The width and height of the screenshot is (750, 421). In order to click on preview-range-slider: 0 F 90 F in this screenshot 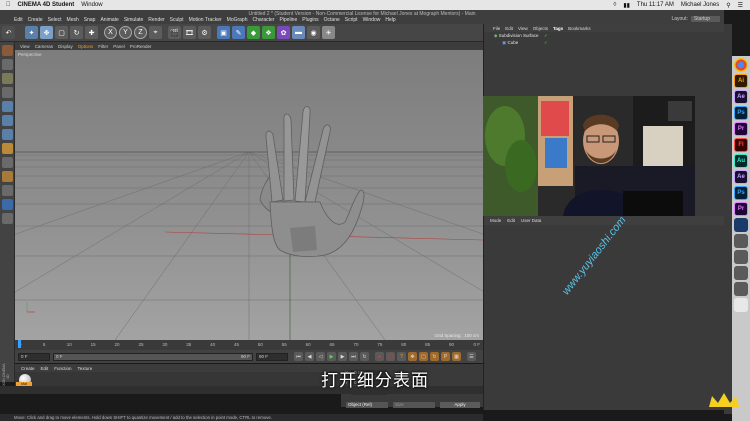, I will do `click(153, 356)`.